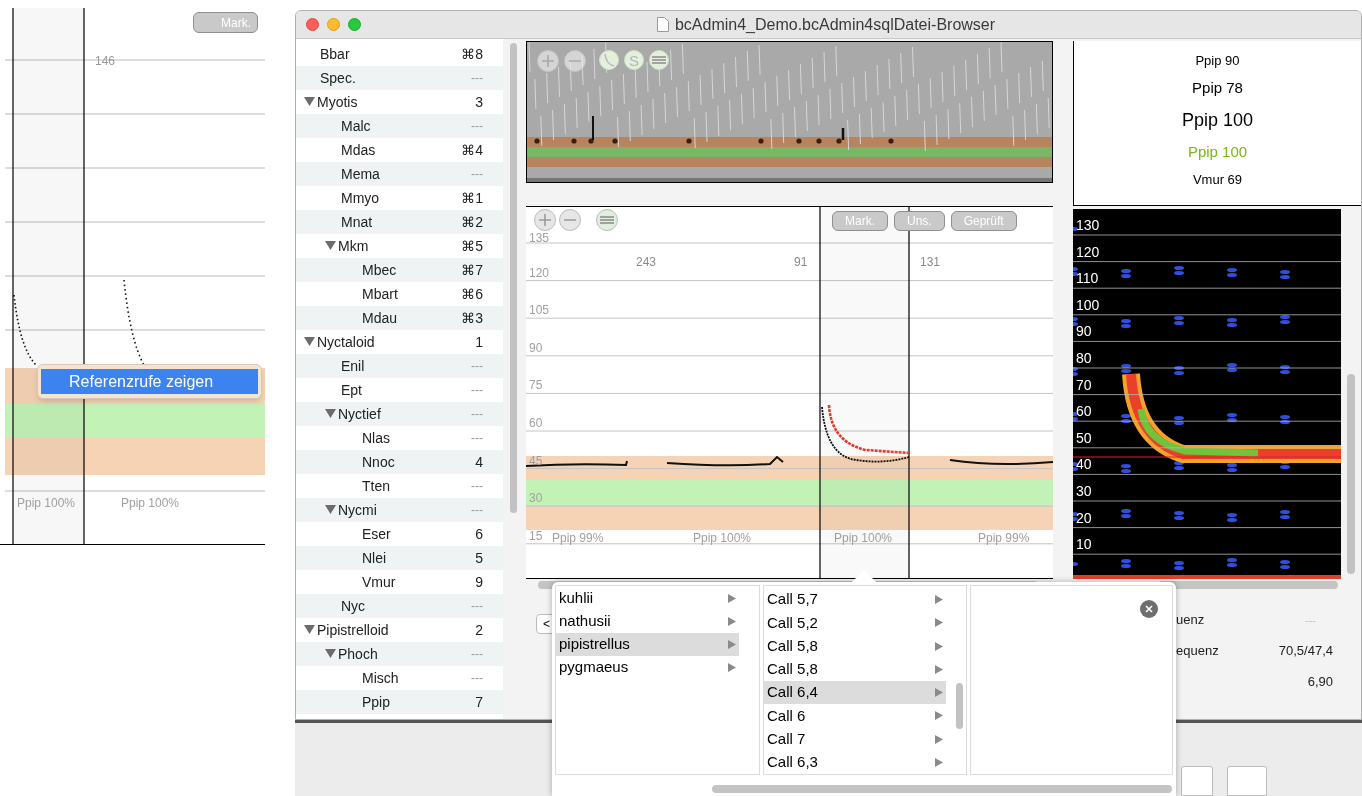 The image size is (1362, 796). I want to click on call-item: Call 5,2, so click(855, 623).